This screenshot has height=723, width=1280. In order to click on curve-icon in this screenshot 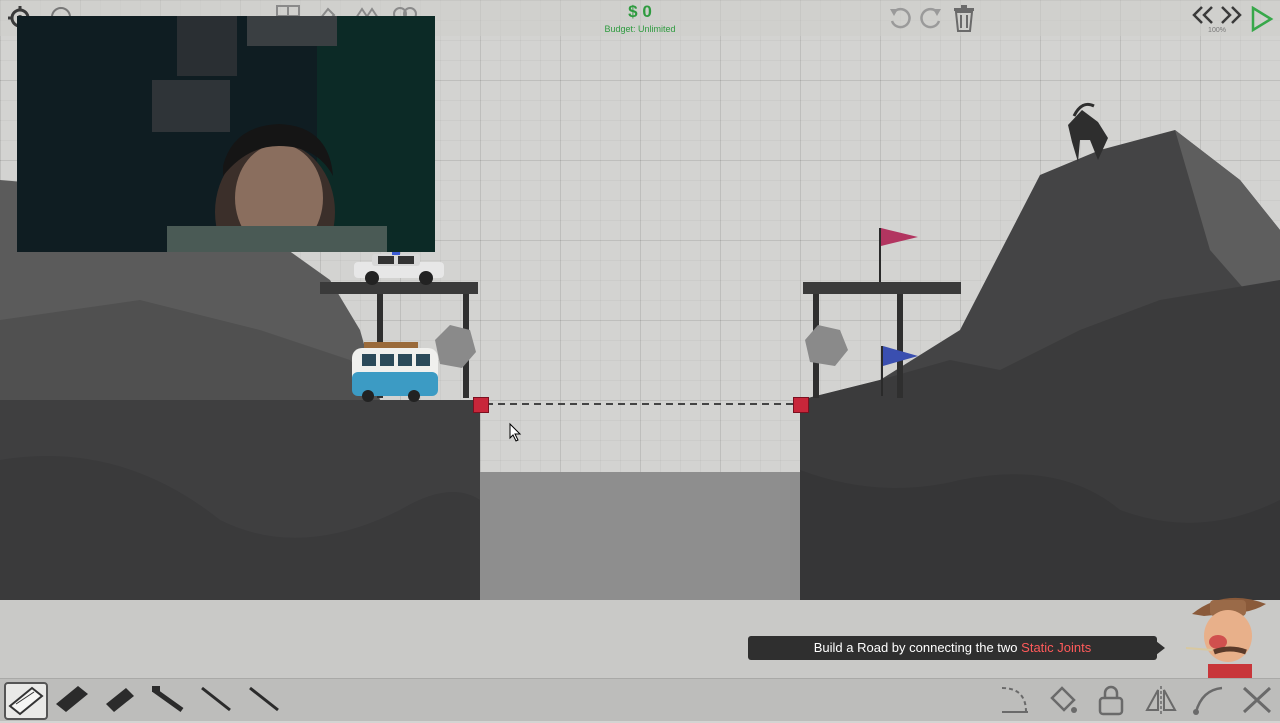, I will do `click(1209, 700)`.